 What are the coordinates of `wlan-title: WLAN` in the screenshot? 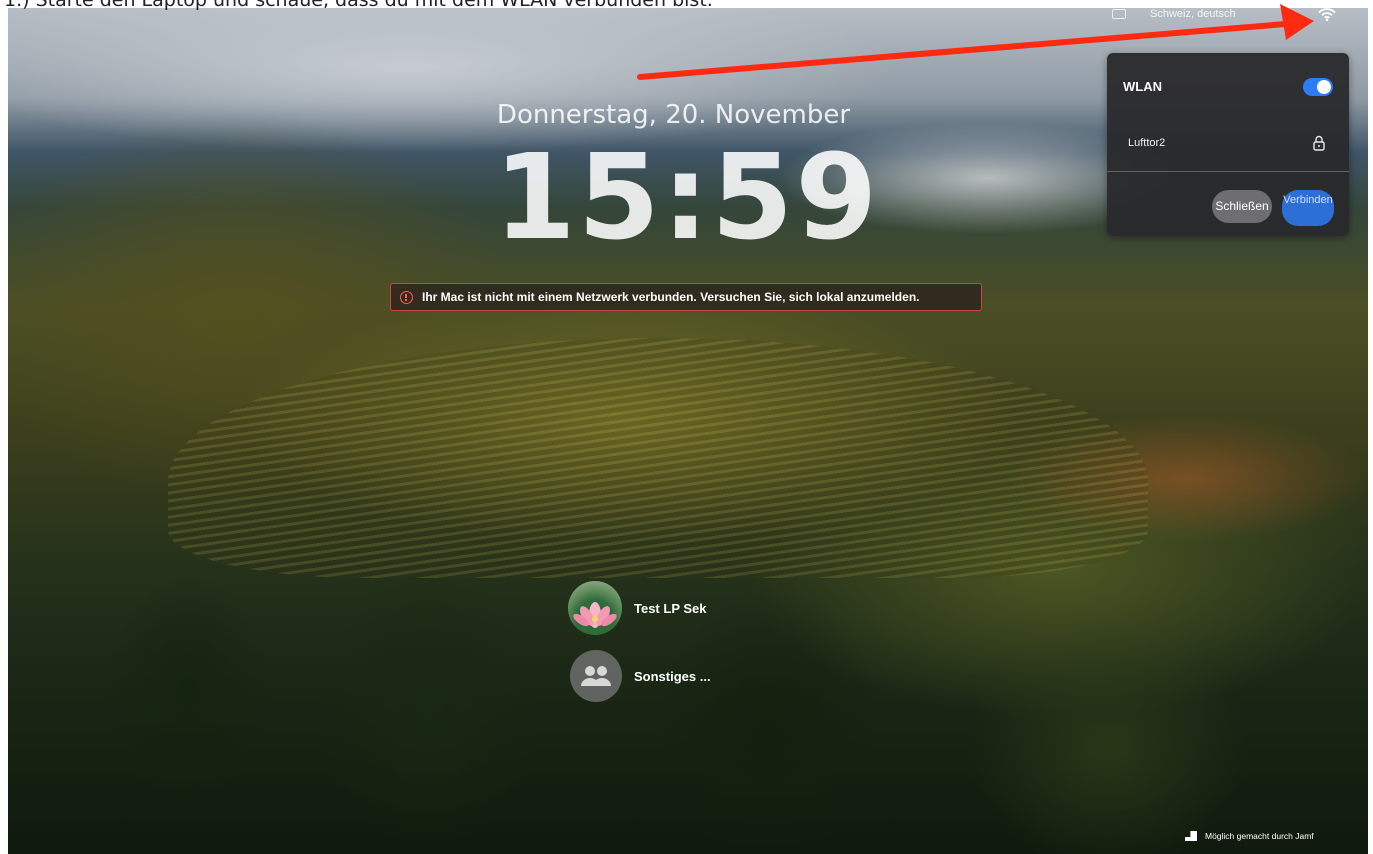 It's located at (1142, 86).